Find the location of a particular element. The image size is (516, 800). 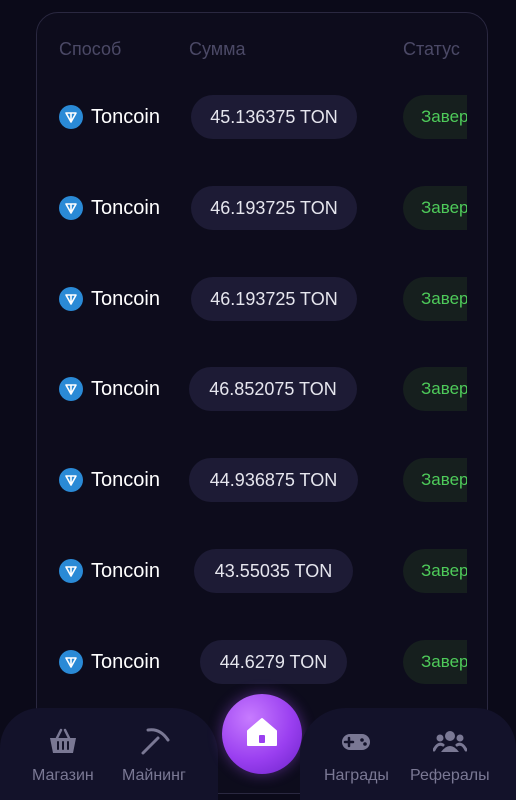

pickaxe-icon is located at coordinates (154, 743).